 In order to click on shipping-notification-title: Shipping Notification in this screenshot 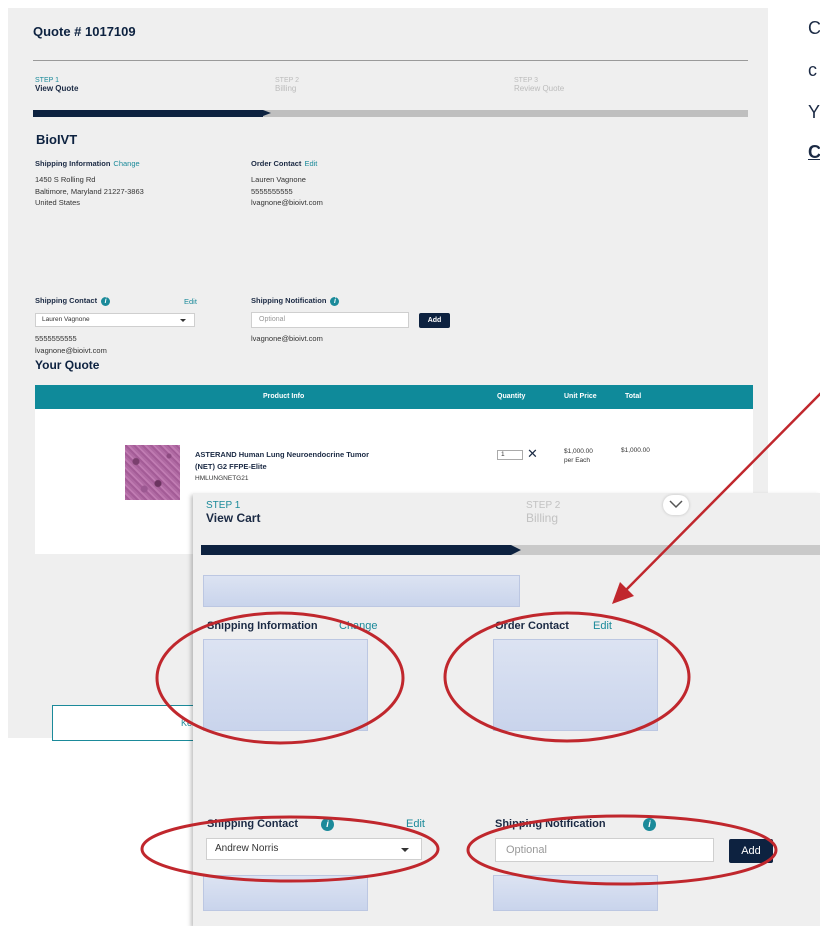, I will do `click(289, 300)`.